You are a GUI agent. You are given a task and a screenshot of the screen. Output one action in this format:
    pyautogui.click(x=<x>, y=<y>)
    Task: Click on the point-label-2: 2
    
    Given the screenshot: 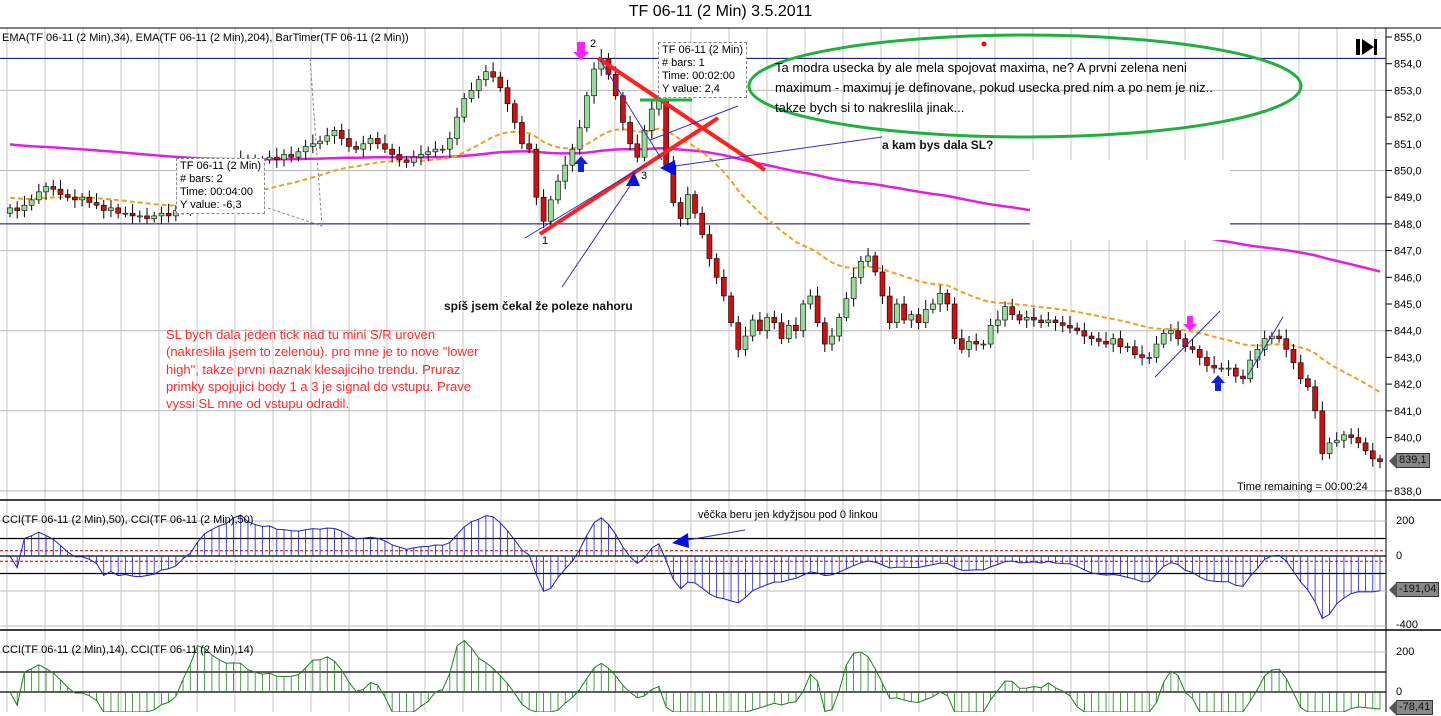 What is the action you would take?
    pyautogui.click(x=593, y=44)
    